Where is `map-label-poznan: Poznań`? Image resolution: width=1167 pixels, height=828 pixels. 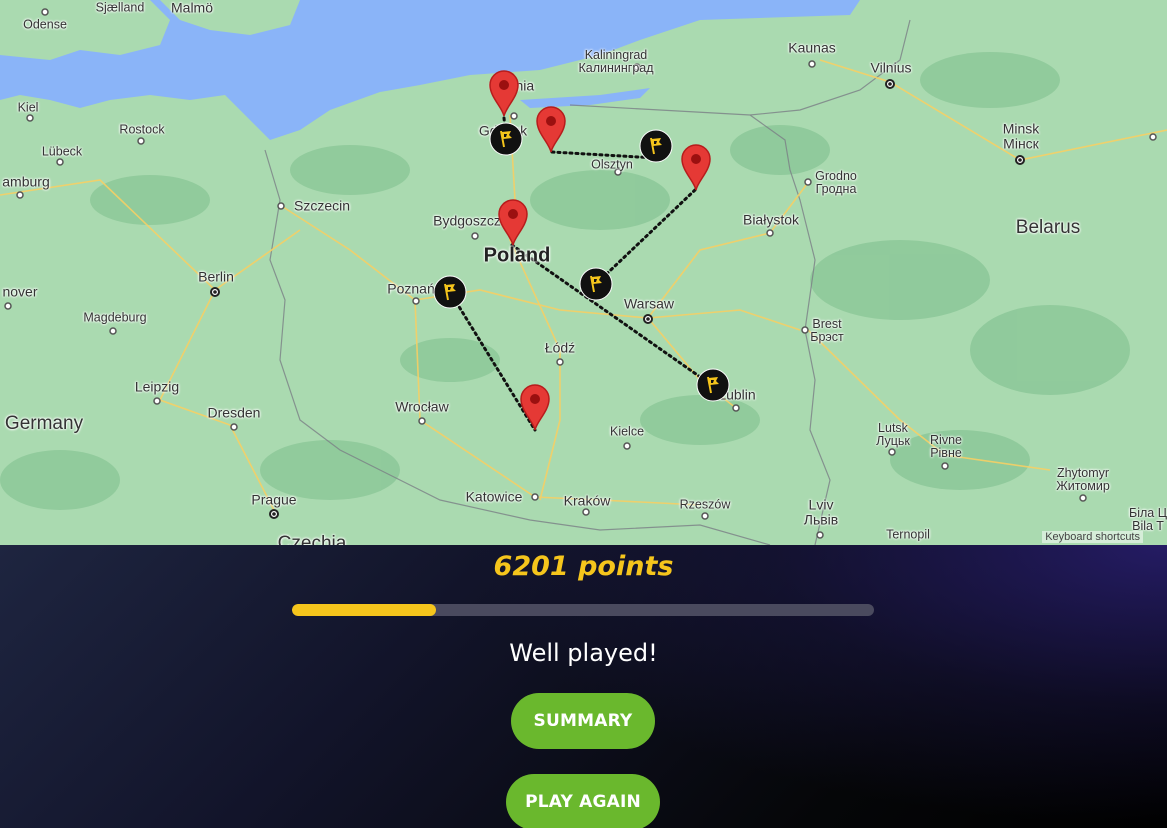 map-label-poznan: Poznań is located at coordinates (411, 288).